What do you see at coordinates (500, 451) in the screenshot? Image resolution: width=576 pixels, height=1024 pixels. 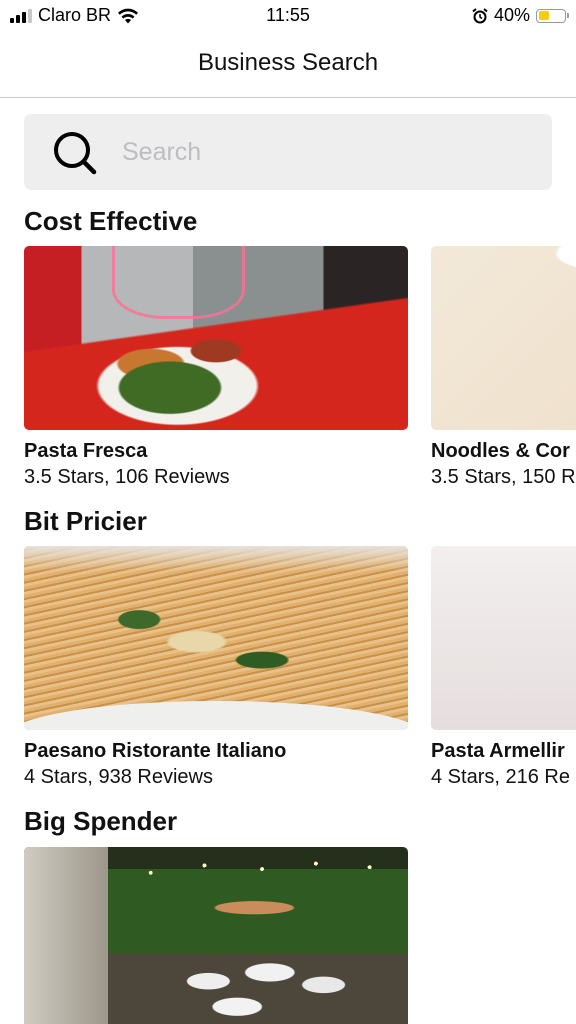 I see `business-name: Noodles & Cor` at bounding box center [500, 451].